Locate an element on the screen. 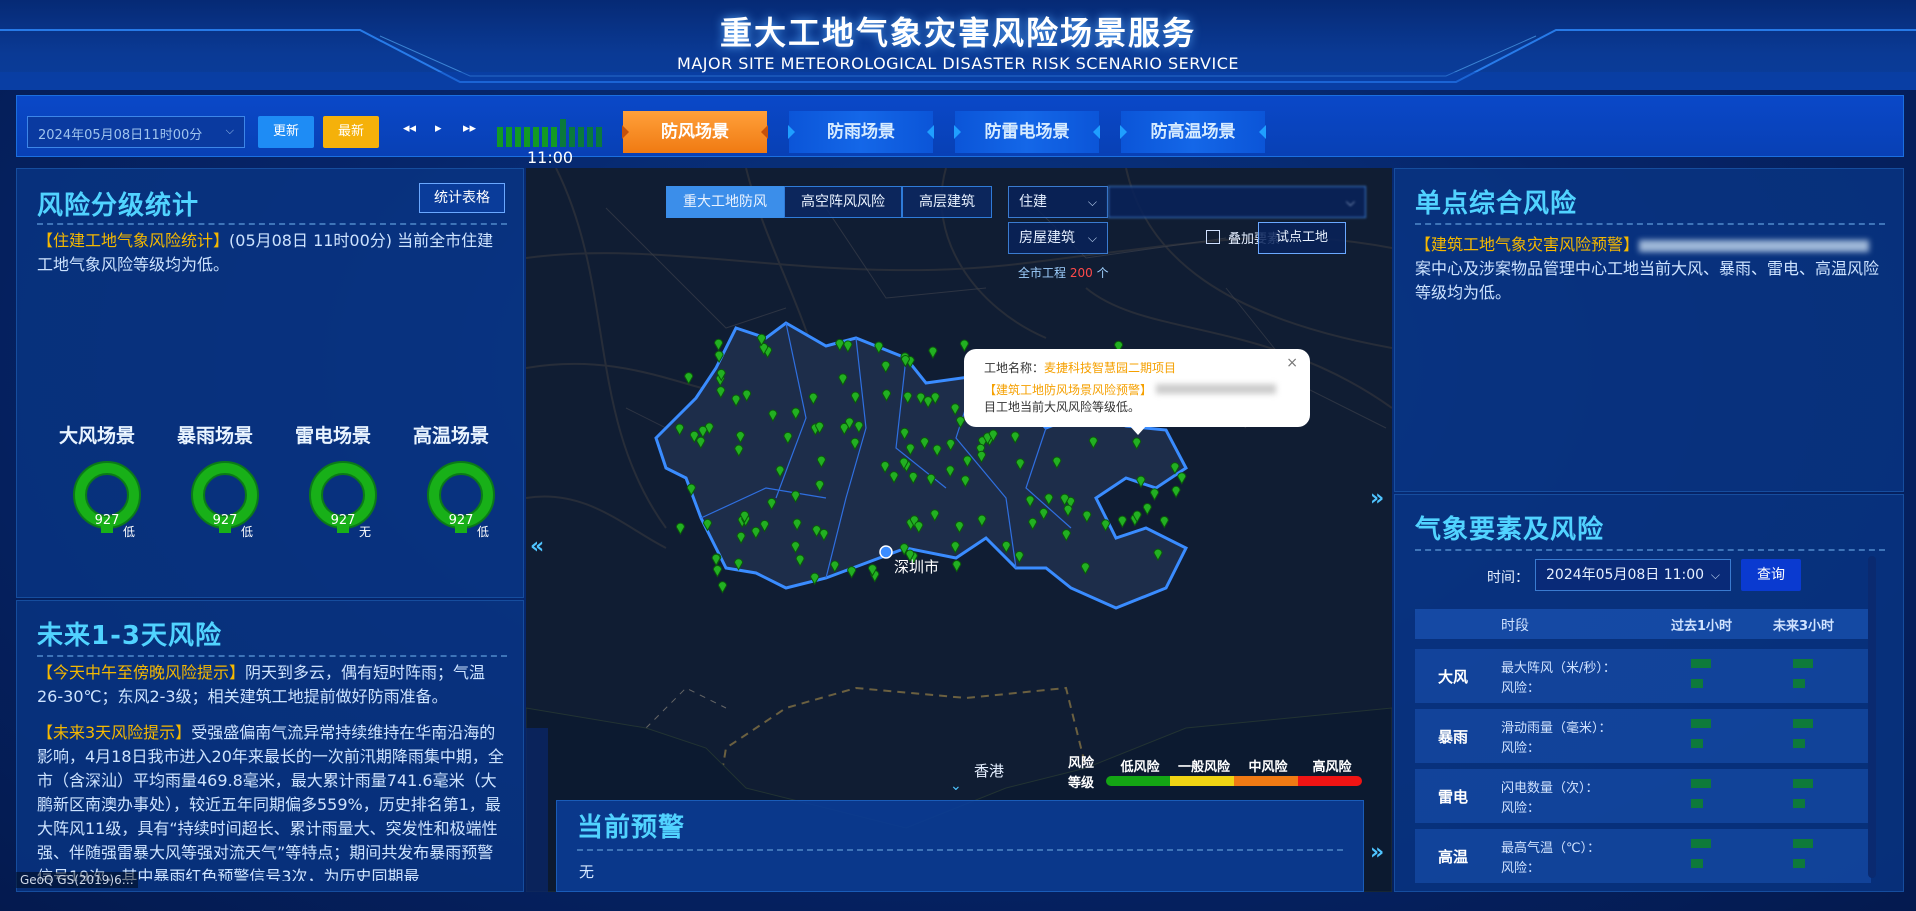 This screenshot has height=911, width=1916. expand-down-icon: ⌄ is located at coordinates (956, 786).